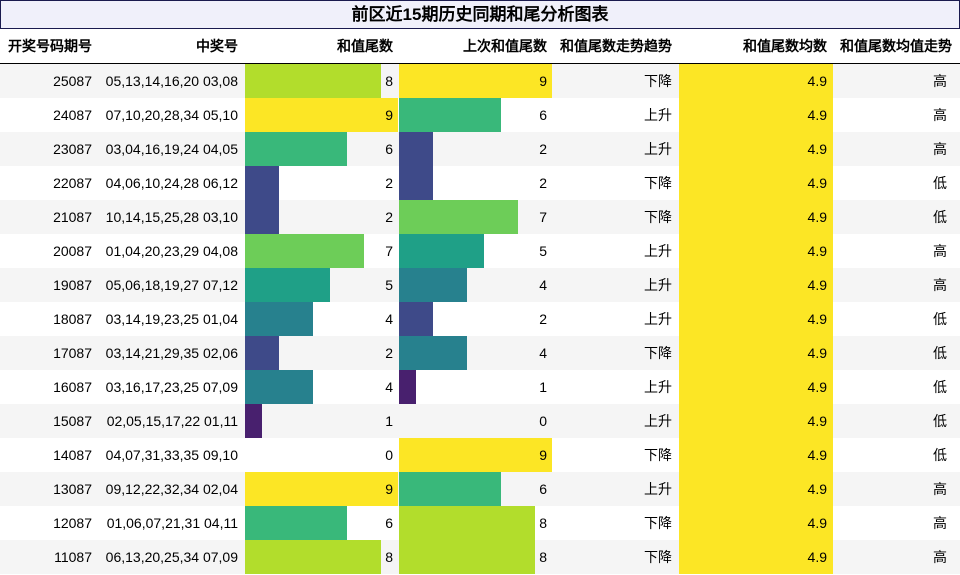 This screenshot has height=575, width=960. I want to click on numbers-cell: 02,05,15,17,22 01,11, so click(172, 421).